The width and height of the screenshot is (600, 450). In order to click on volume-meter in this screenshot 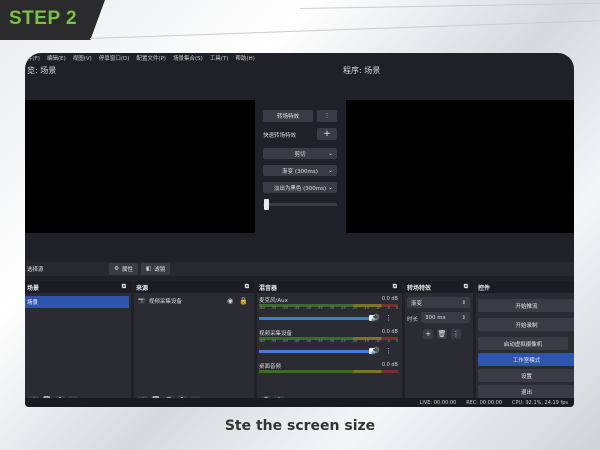, I will do `click(328, 371)`.